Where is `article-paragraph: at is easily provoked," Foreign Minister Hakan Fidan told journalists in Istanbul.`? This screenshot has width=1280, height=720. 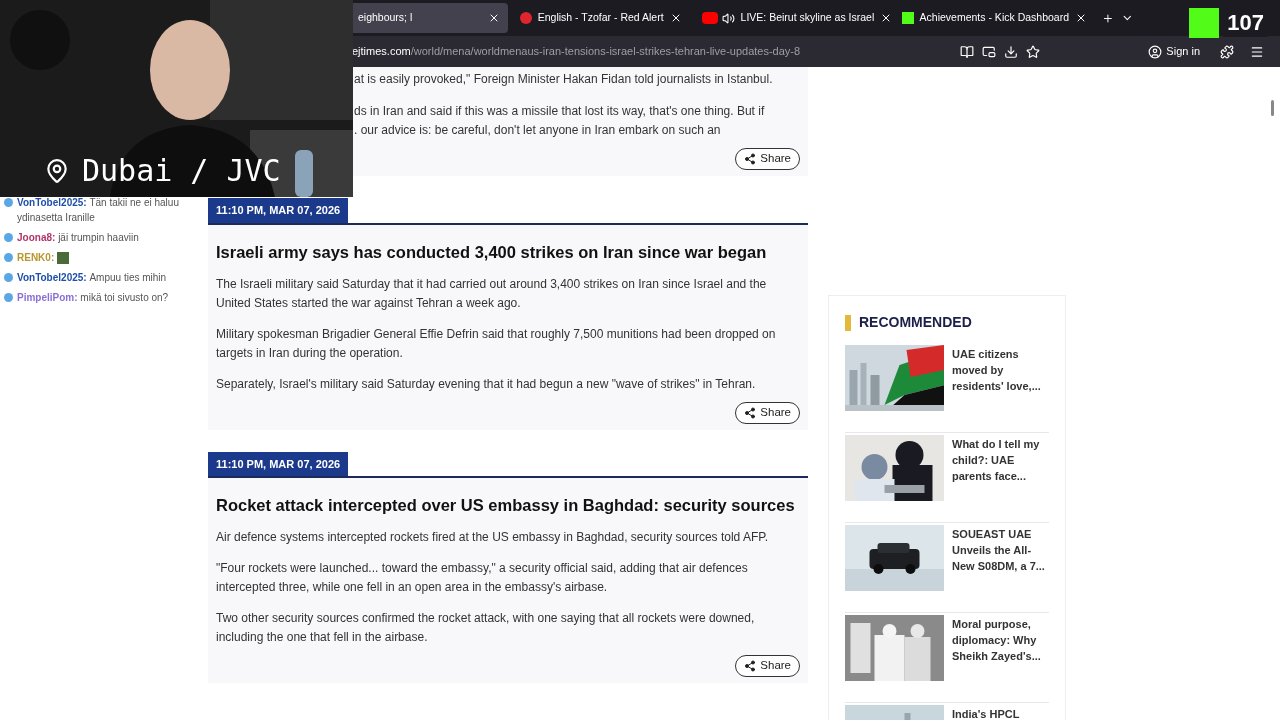
article-paragraph: at is easily provoked," Foreign Minister Hakan Fidan told journalists in Istanbul. is located at coordinates (564, 79).